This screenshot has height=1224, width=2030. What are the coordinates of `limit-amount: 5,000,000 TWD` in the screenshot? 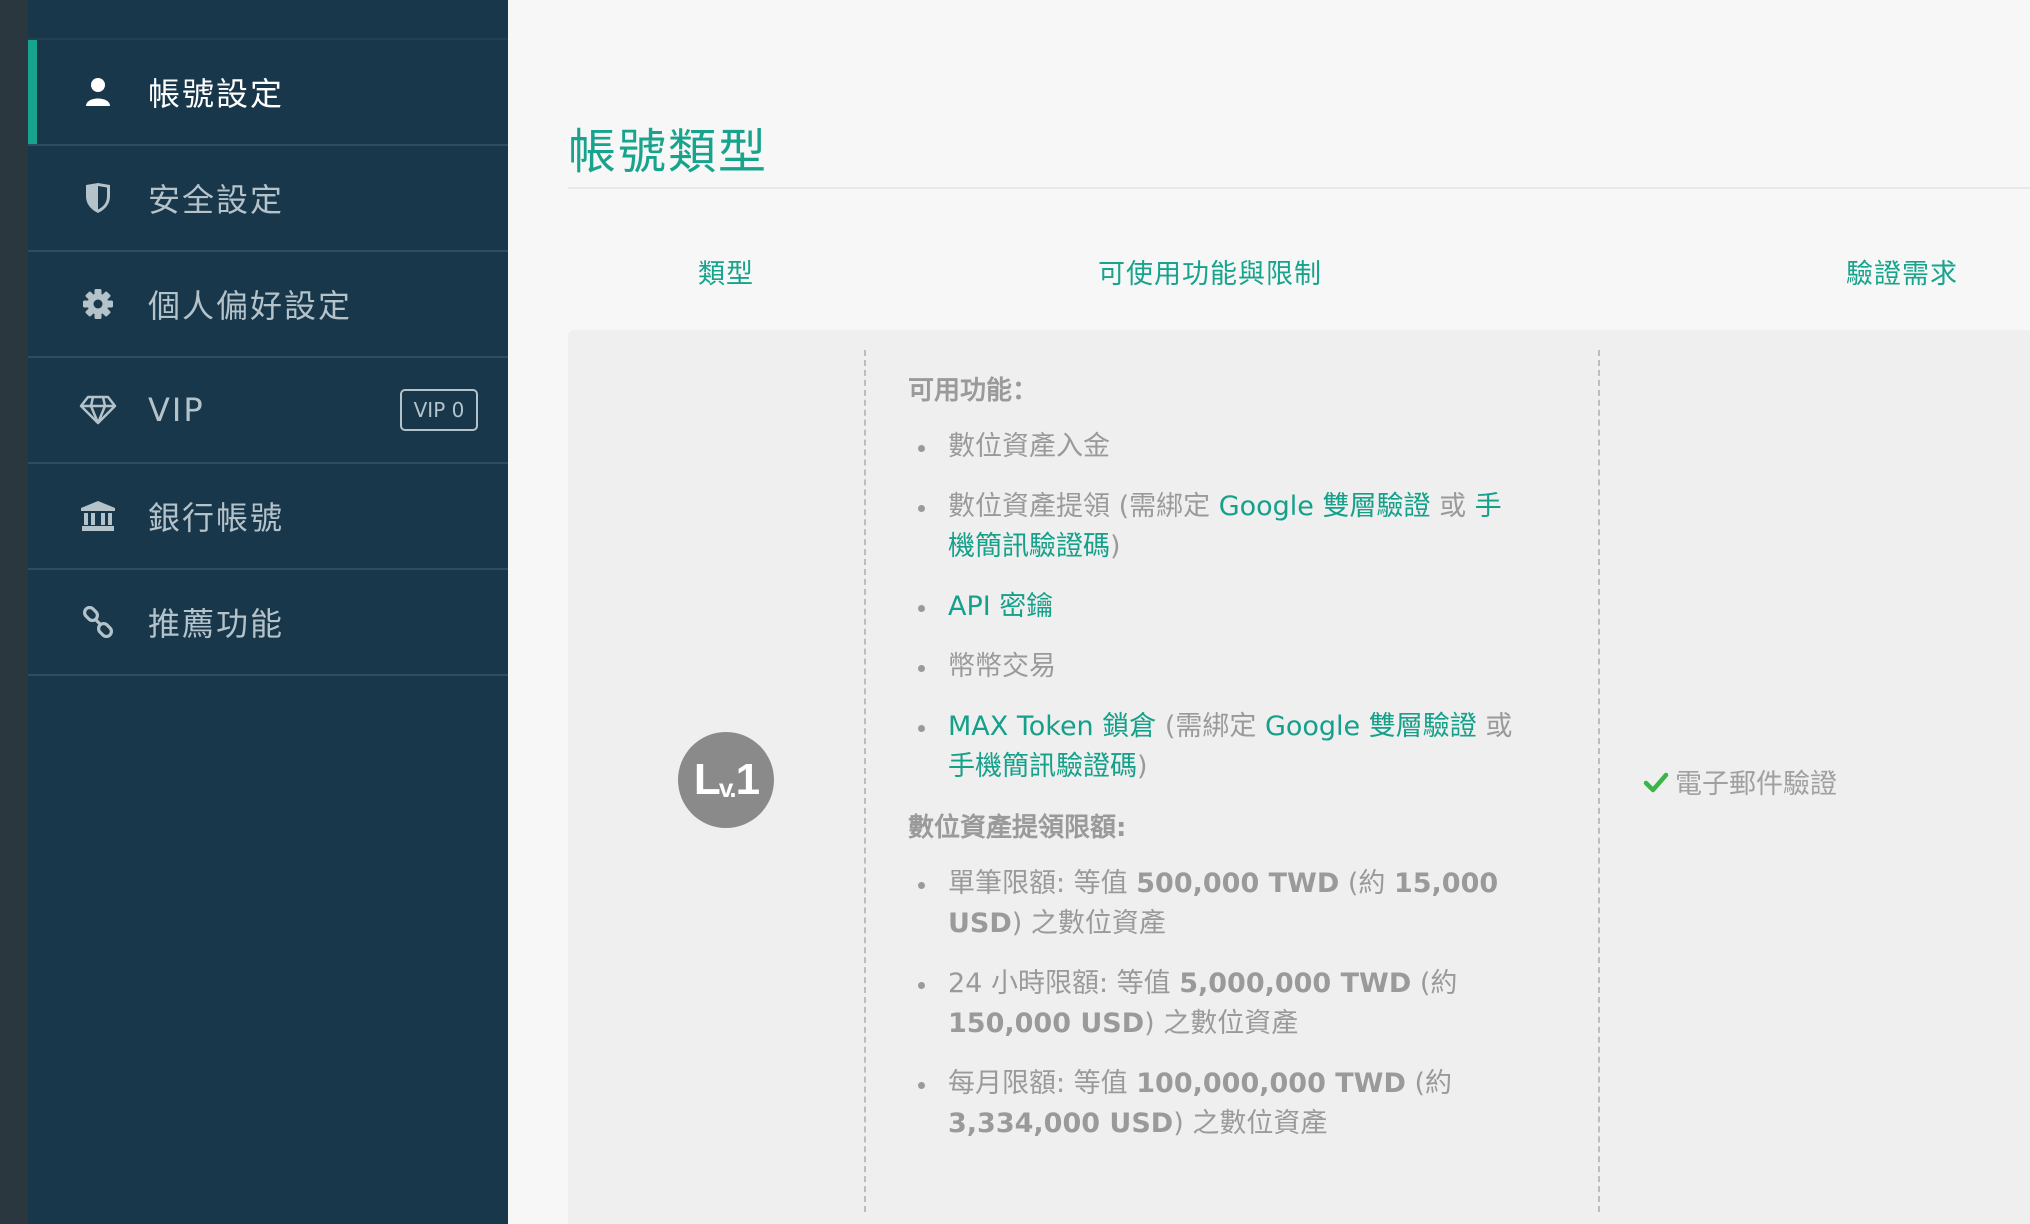 It's located at (1295, 983).